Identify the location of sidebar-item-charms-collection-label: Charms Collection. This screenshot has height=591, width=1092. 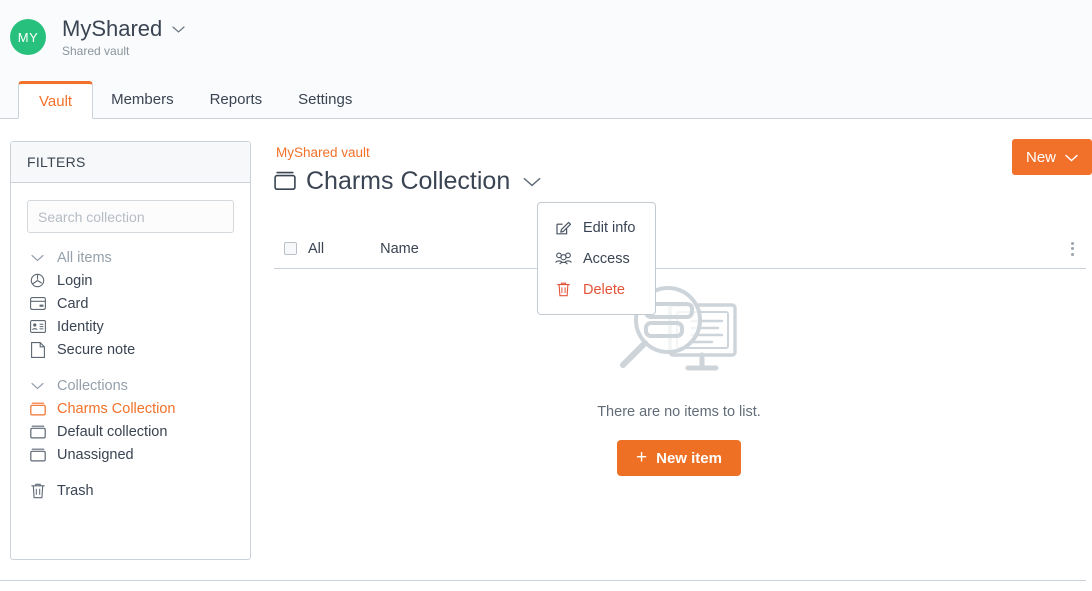
(116, 408).